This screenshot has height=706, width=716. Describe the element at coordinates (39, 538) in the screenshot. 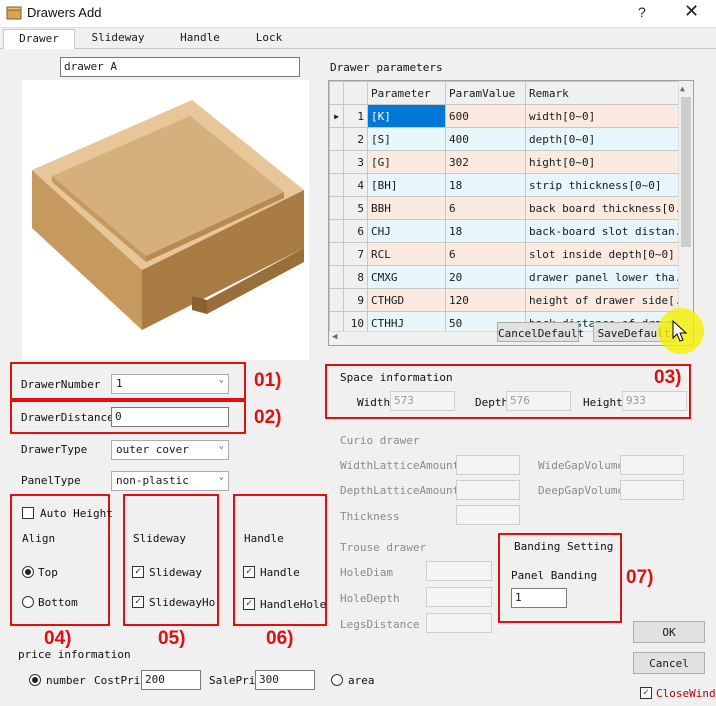

I see `align-title: Align` at that location.